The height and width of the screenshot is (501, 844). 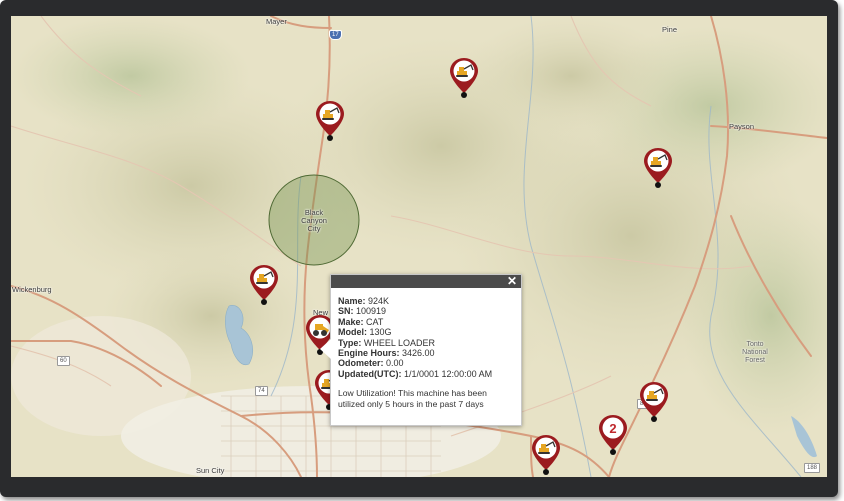 I want to click on route-74-shield: 74, so click(x=261, y=391).